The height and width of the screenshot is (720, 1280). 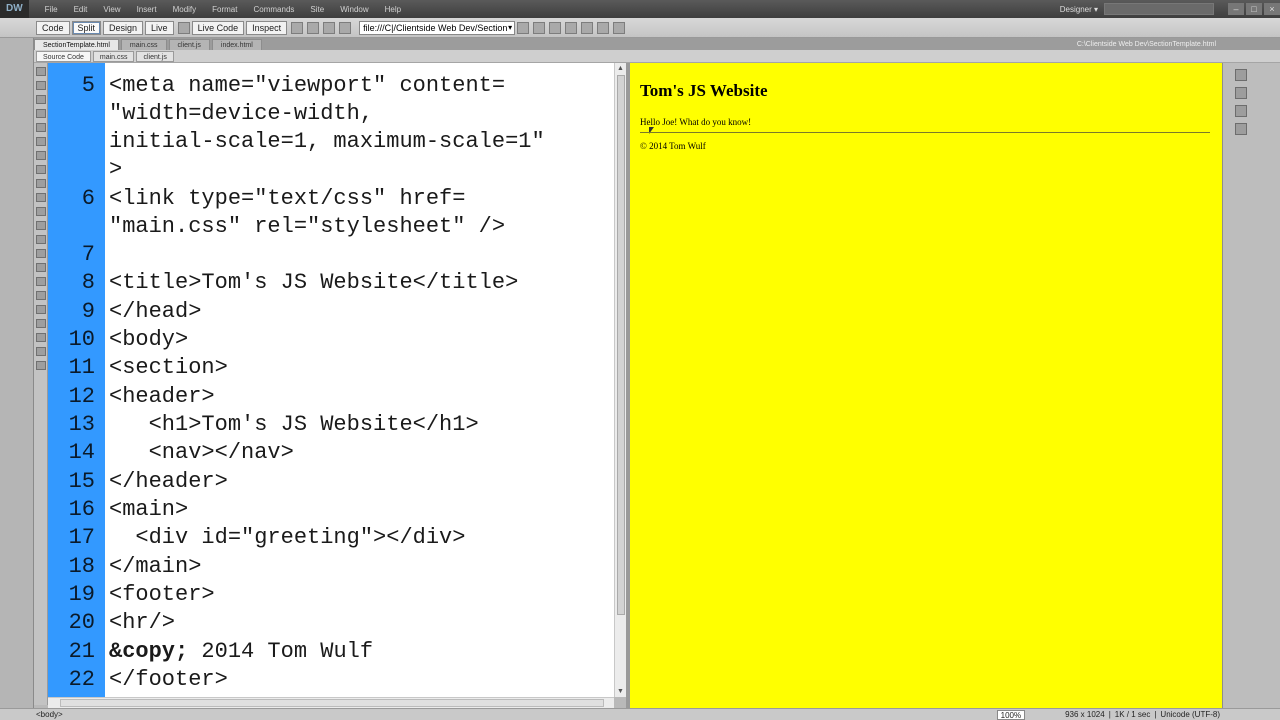 I want to click on code-horizontal-scrollbar, so click(x=331, y=702).